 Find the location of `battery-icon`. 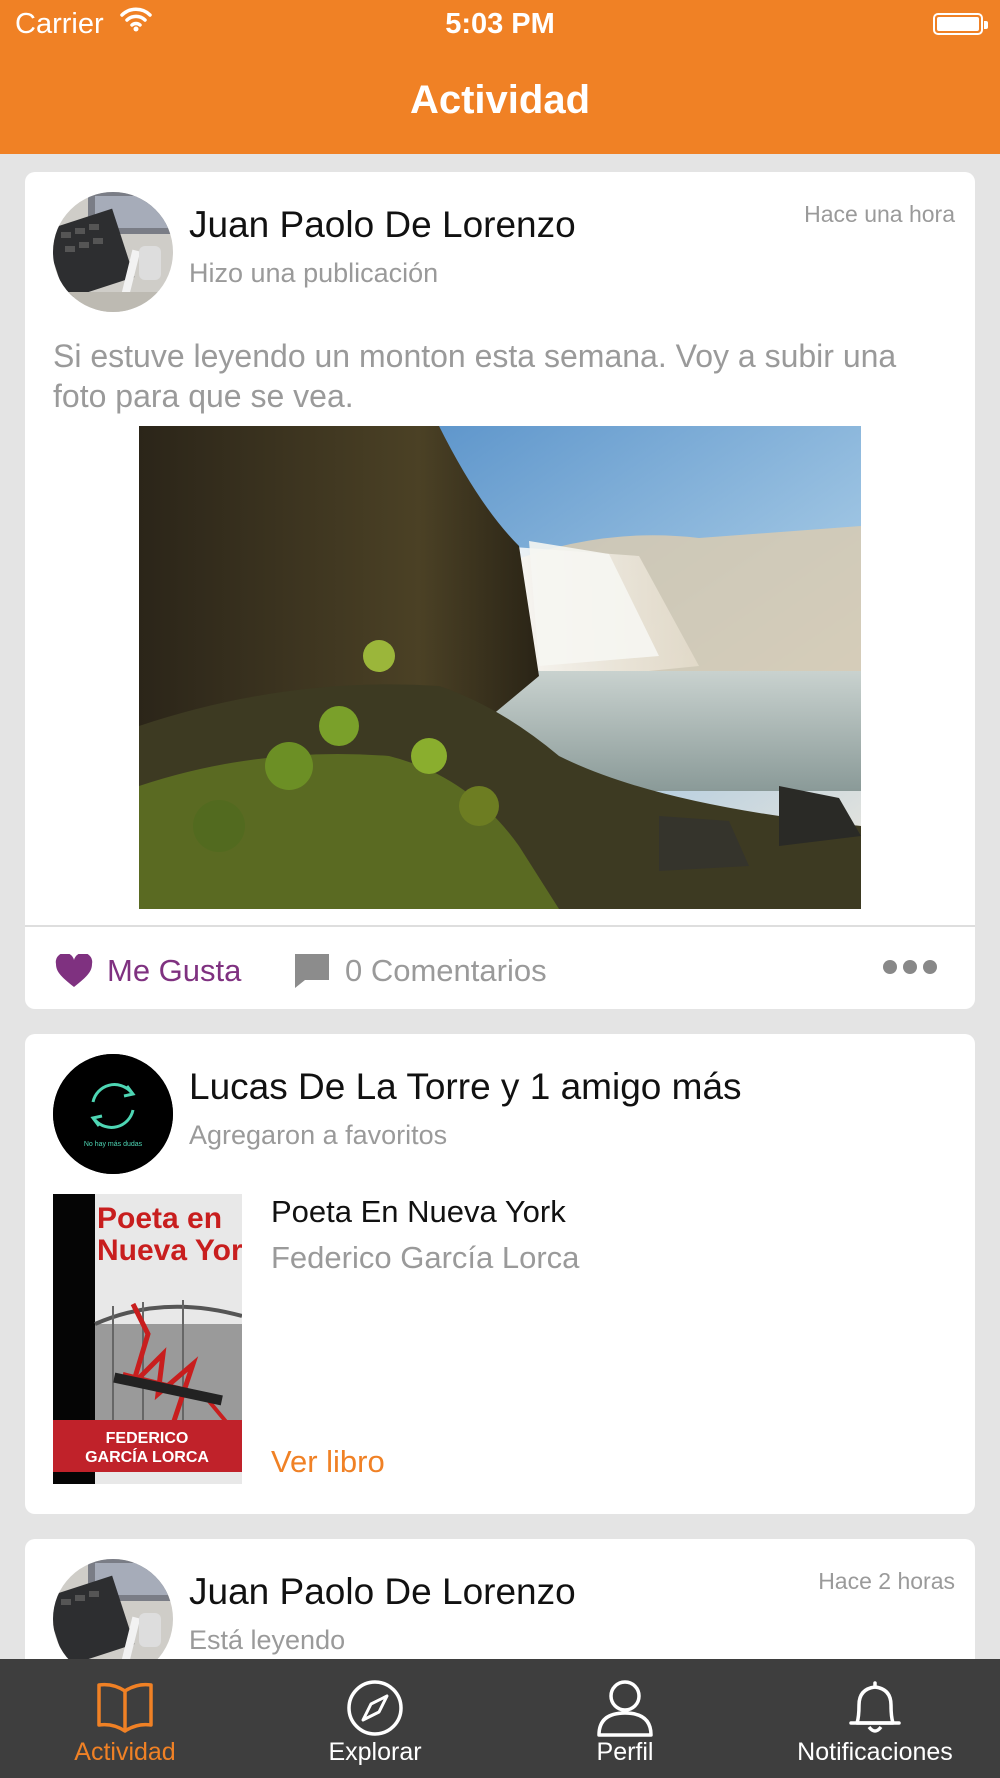

battery-icon is located at coordinates (960, 24).